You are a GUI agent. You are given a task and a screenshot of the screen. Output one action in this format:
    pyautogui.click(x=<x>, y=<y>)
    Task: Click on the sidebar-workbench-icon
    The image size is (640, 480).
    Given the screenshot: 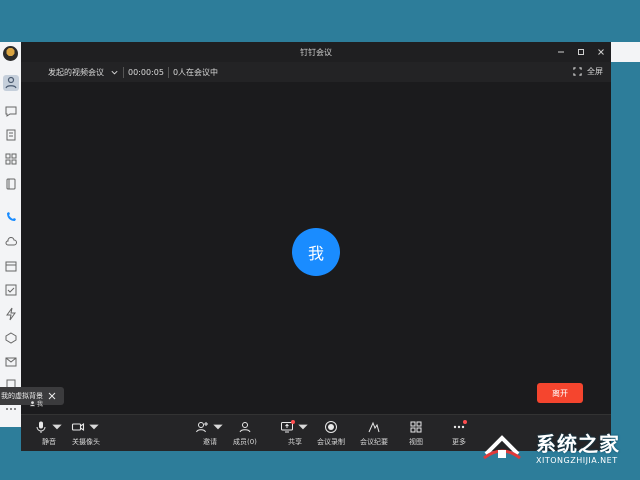 What is the action you would take?
    pyautogui.click(x=11, y=338)
    